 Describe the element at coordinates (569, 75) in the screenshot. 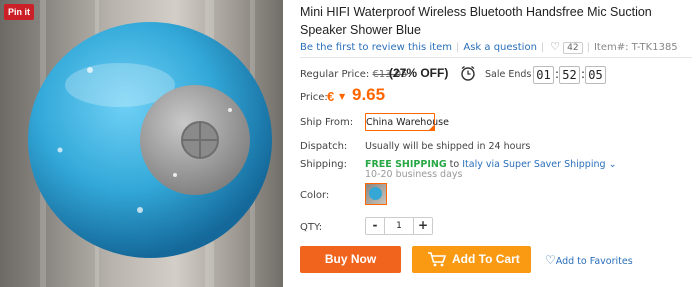

I see `countdown-minutes: 52` at that location.